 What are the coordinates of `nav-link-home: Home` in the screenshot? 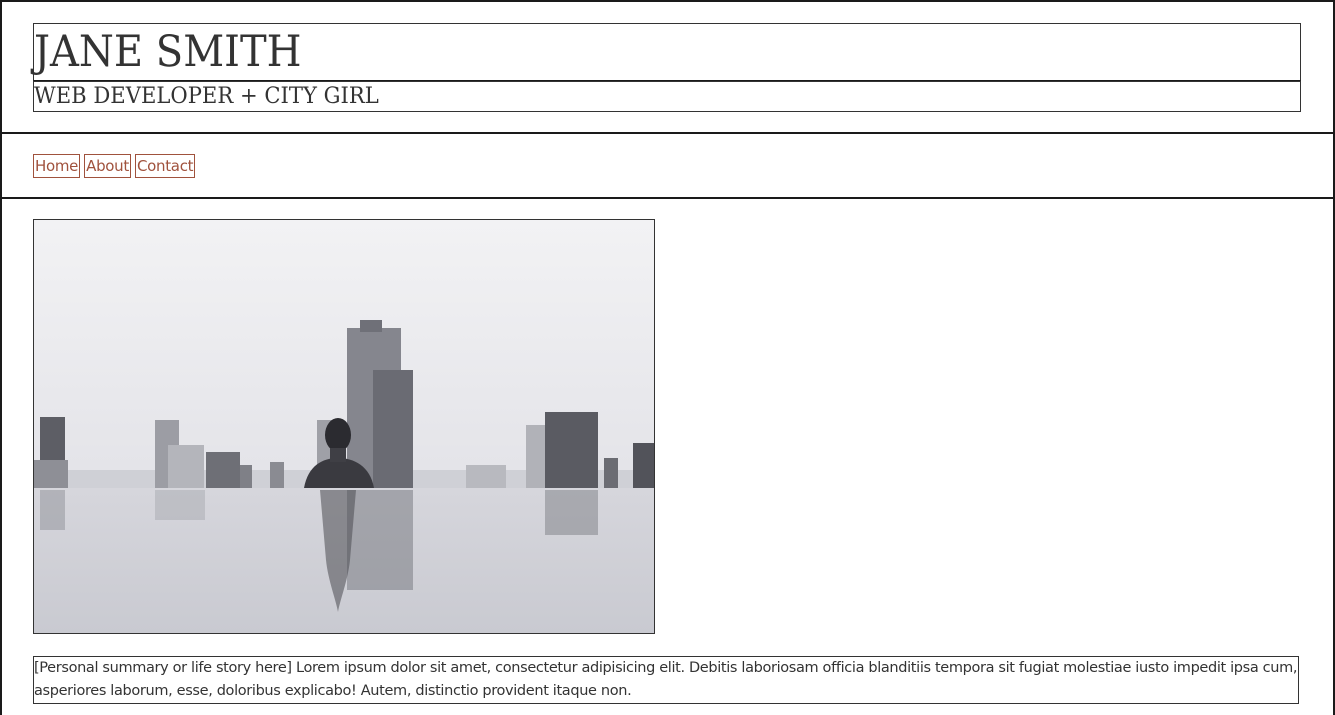 It's located at (57, 166).